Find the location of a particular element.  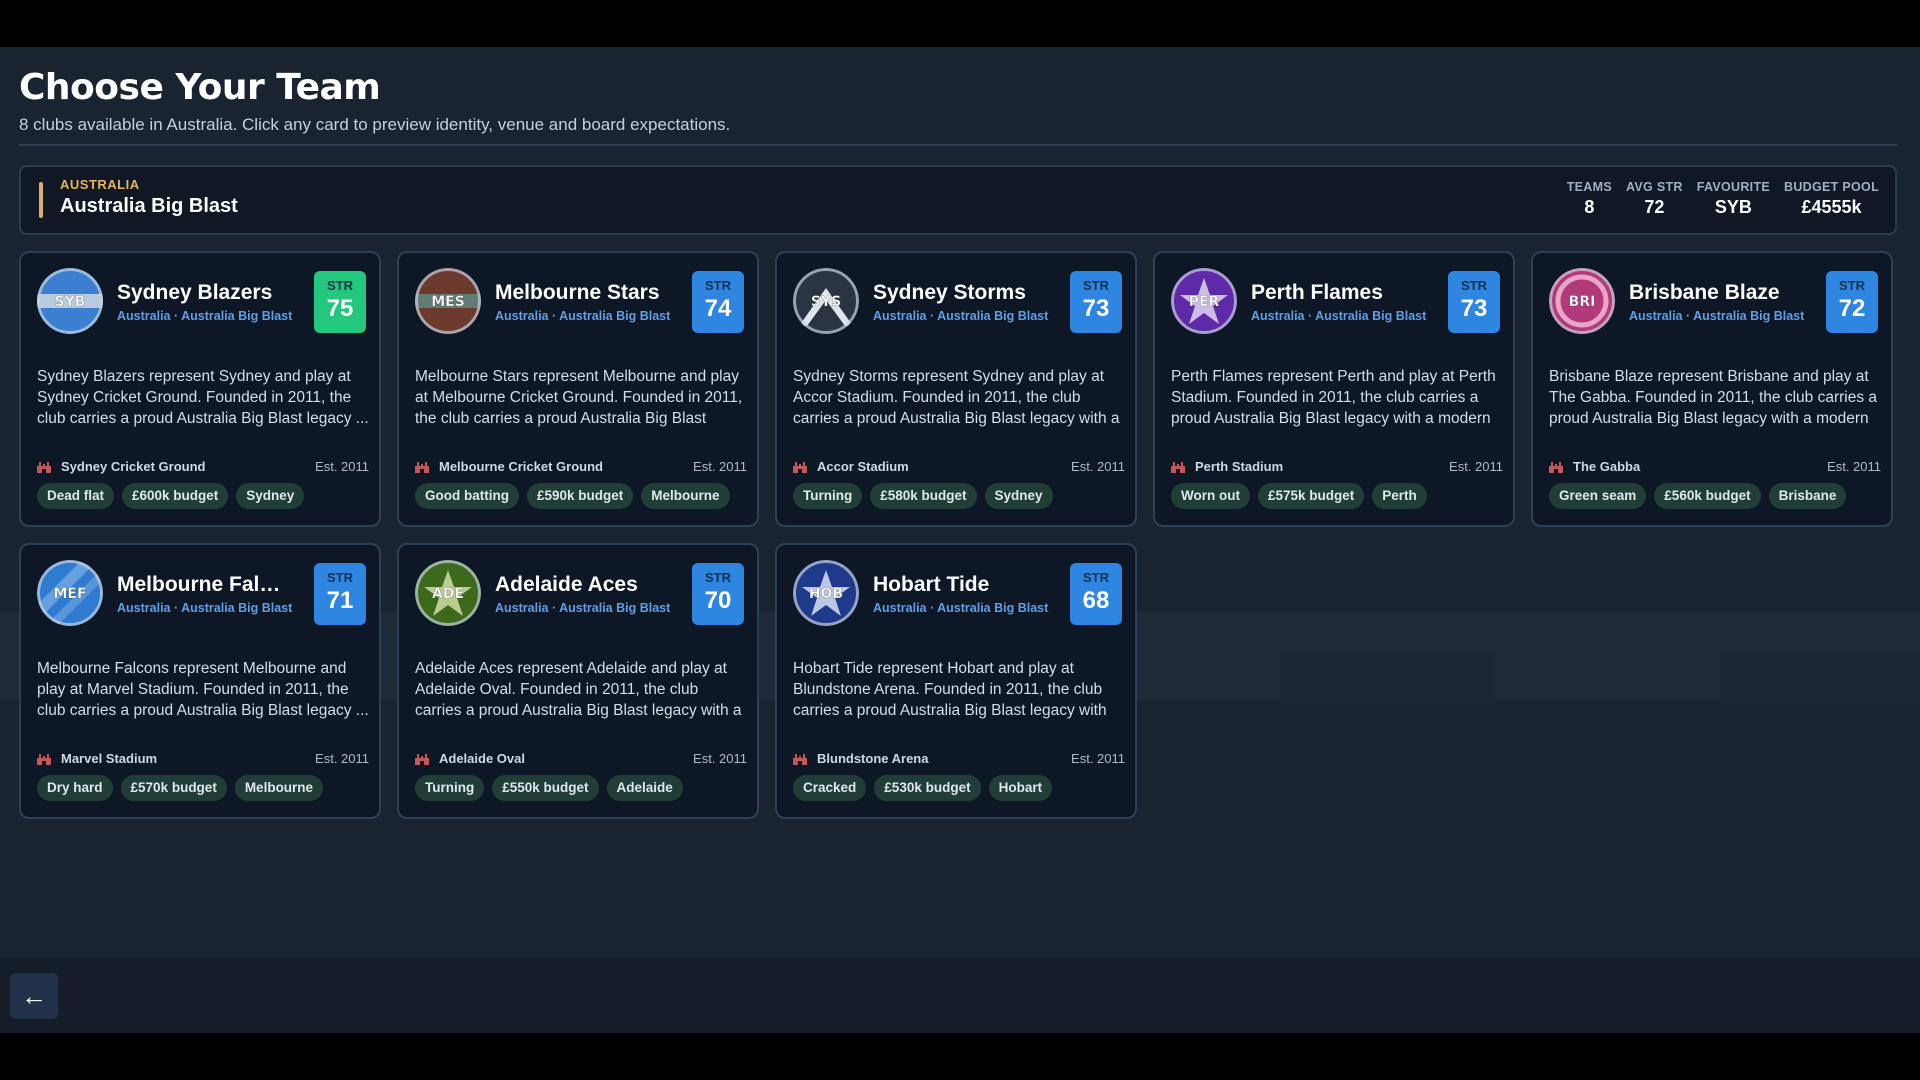

stat-label: BUDGET POOL is located at coordinates (1831, 187).